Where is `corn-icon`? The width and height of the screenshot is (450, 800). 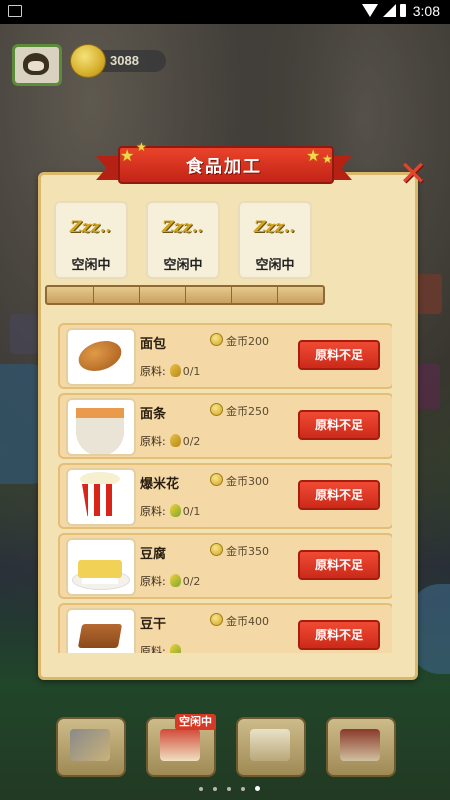 corn-icon is located at coordinates (175, 510).